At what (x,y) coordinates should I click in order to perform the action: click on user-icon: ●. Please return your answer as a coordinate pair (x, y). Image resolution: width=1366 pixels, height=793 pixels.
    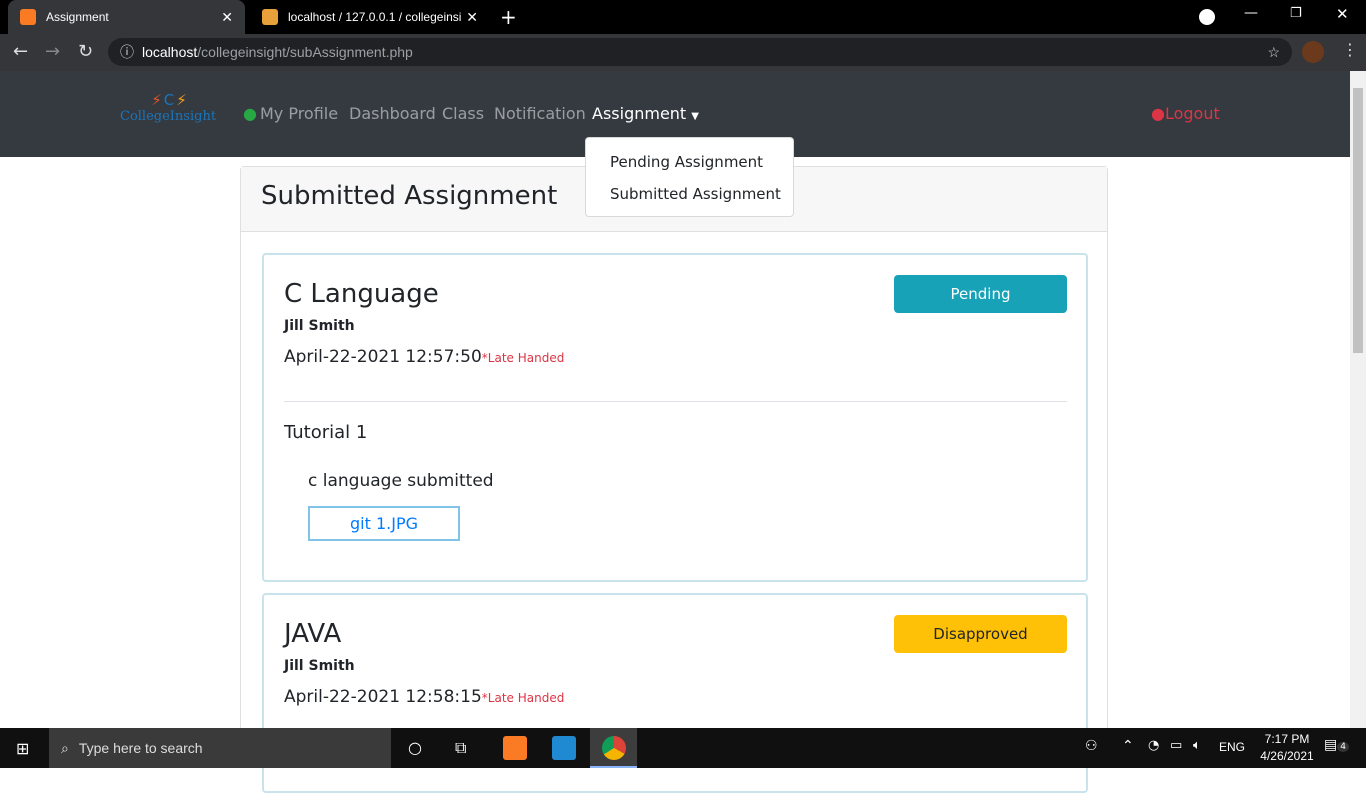
    Looking at the image, I should click on (250, 113).